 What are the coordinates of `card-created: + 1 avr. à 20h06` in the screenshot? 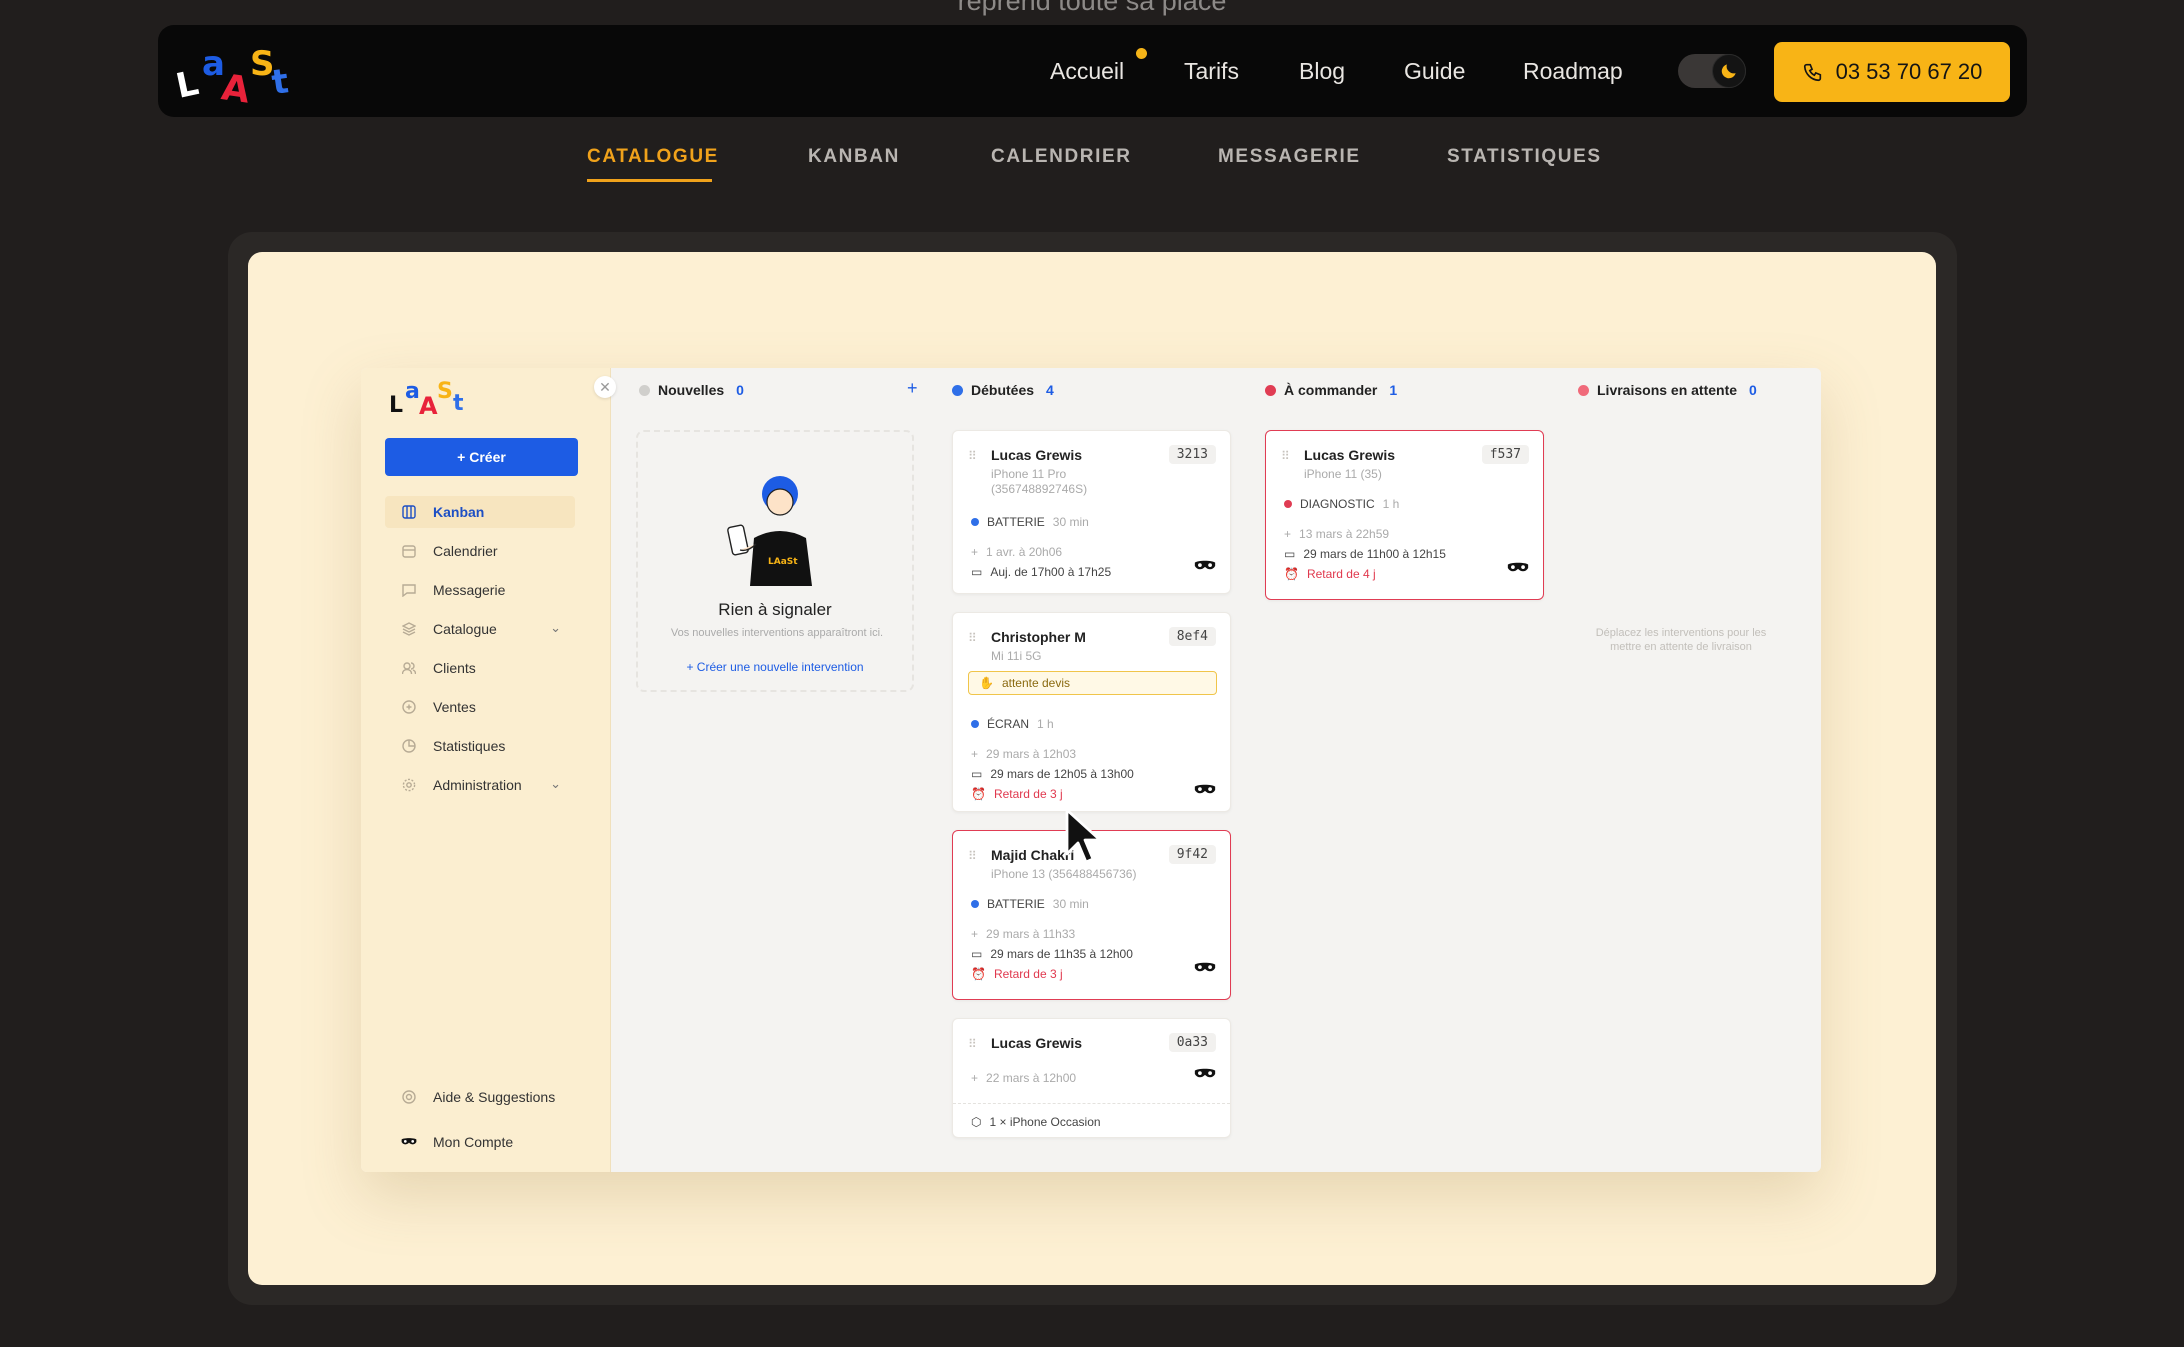 It's located at (1016, 552).